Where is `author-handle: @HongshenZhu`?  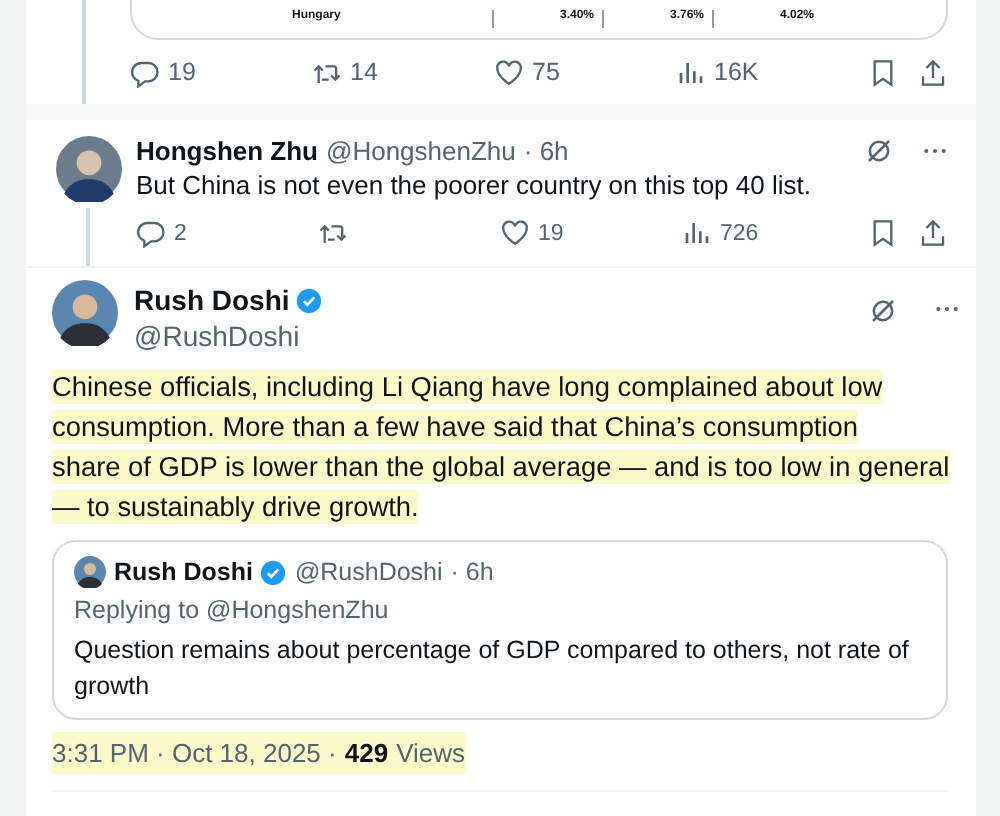
author-handle: @HongshenZhu is located at coordinates (421, 151).